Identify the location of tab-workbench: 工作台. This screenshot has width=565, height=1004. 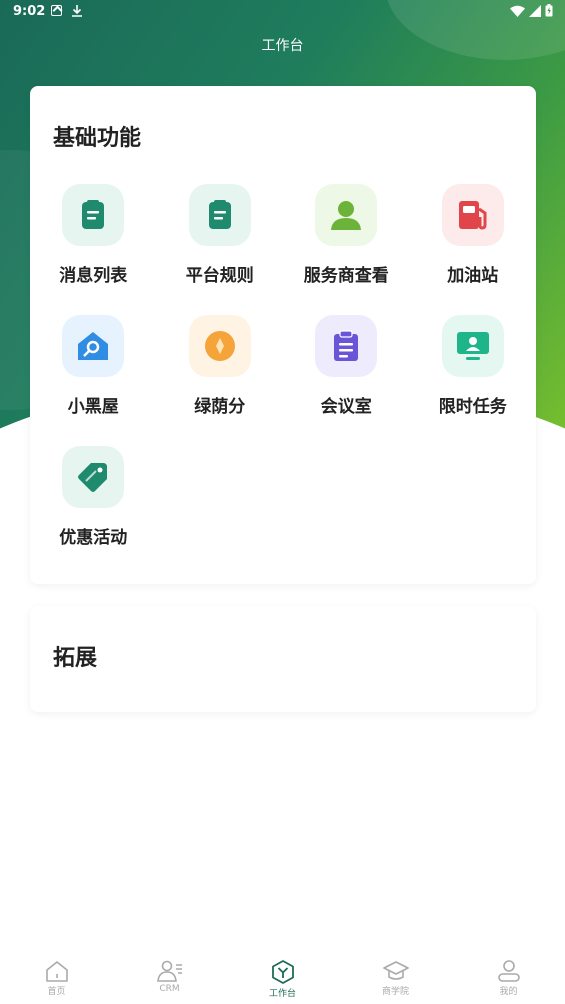
(282, 977).